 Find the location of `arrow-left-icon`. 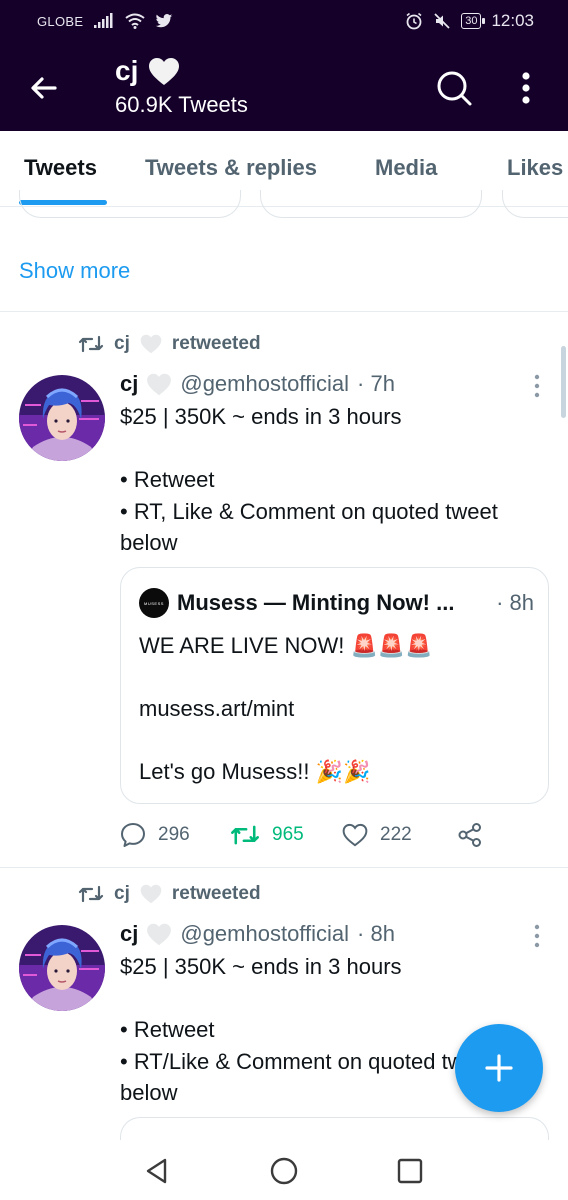

arrow-left-icon is located at coordinates (44, 88).